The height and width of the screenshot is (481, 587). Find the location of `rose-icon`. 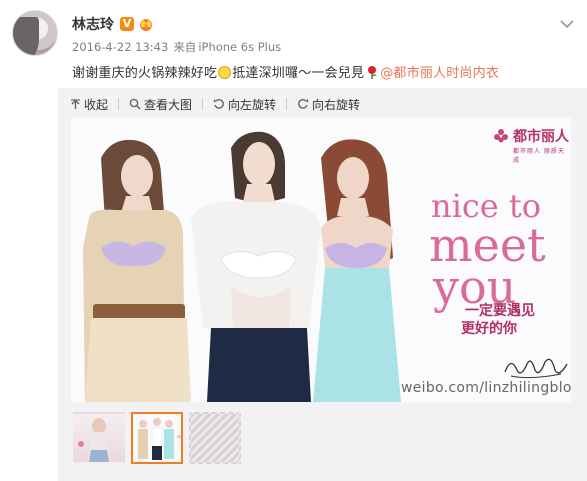

rose-icon is located at coordinates (372, 72).